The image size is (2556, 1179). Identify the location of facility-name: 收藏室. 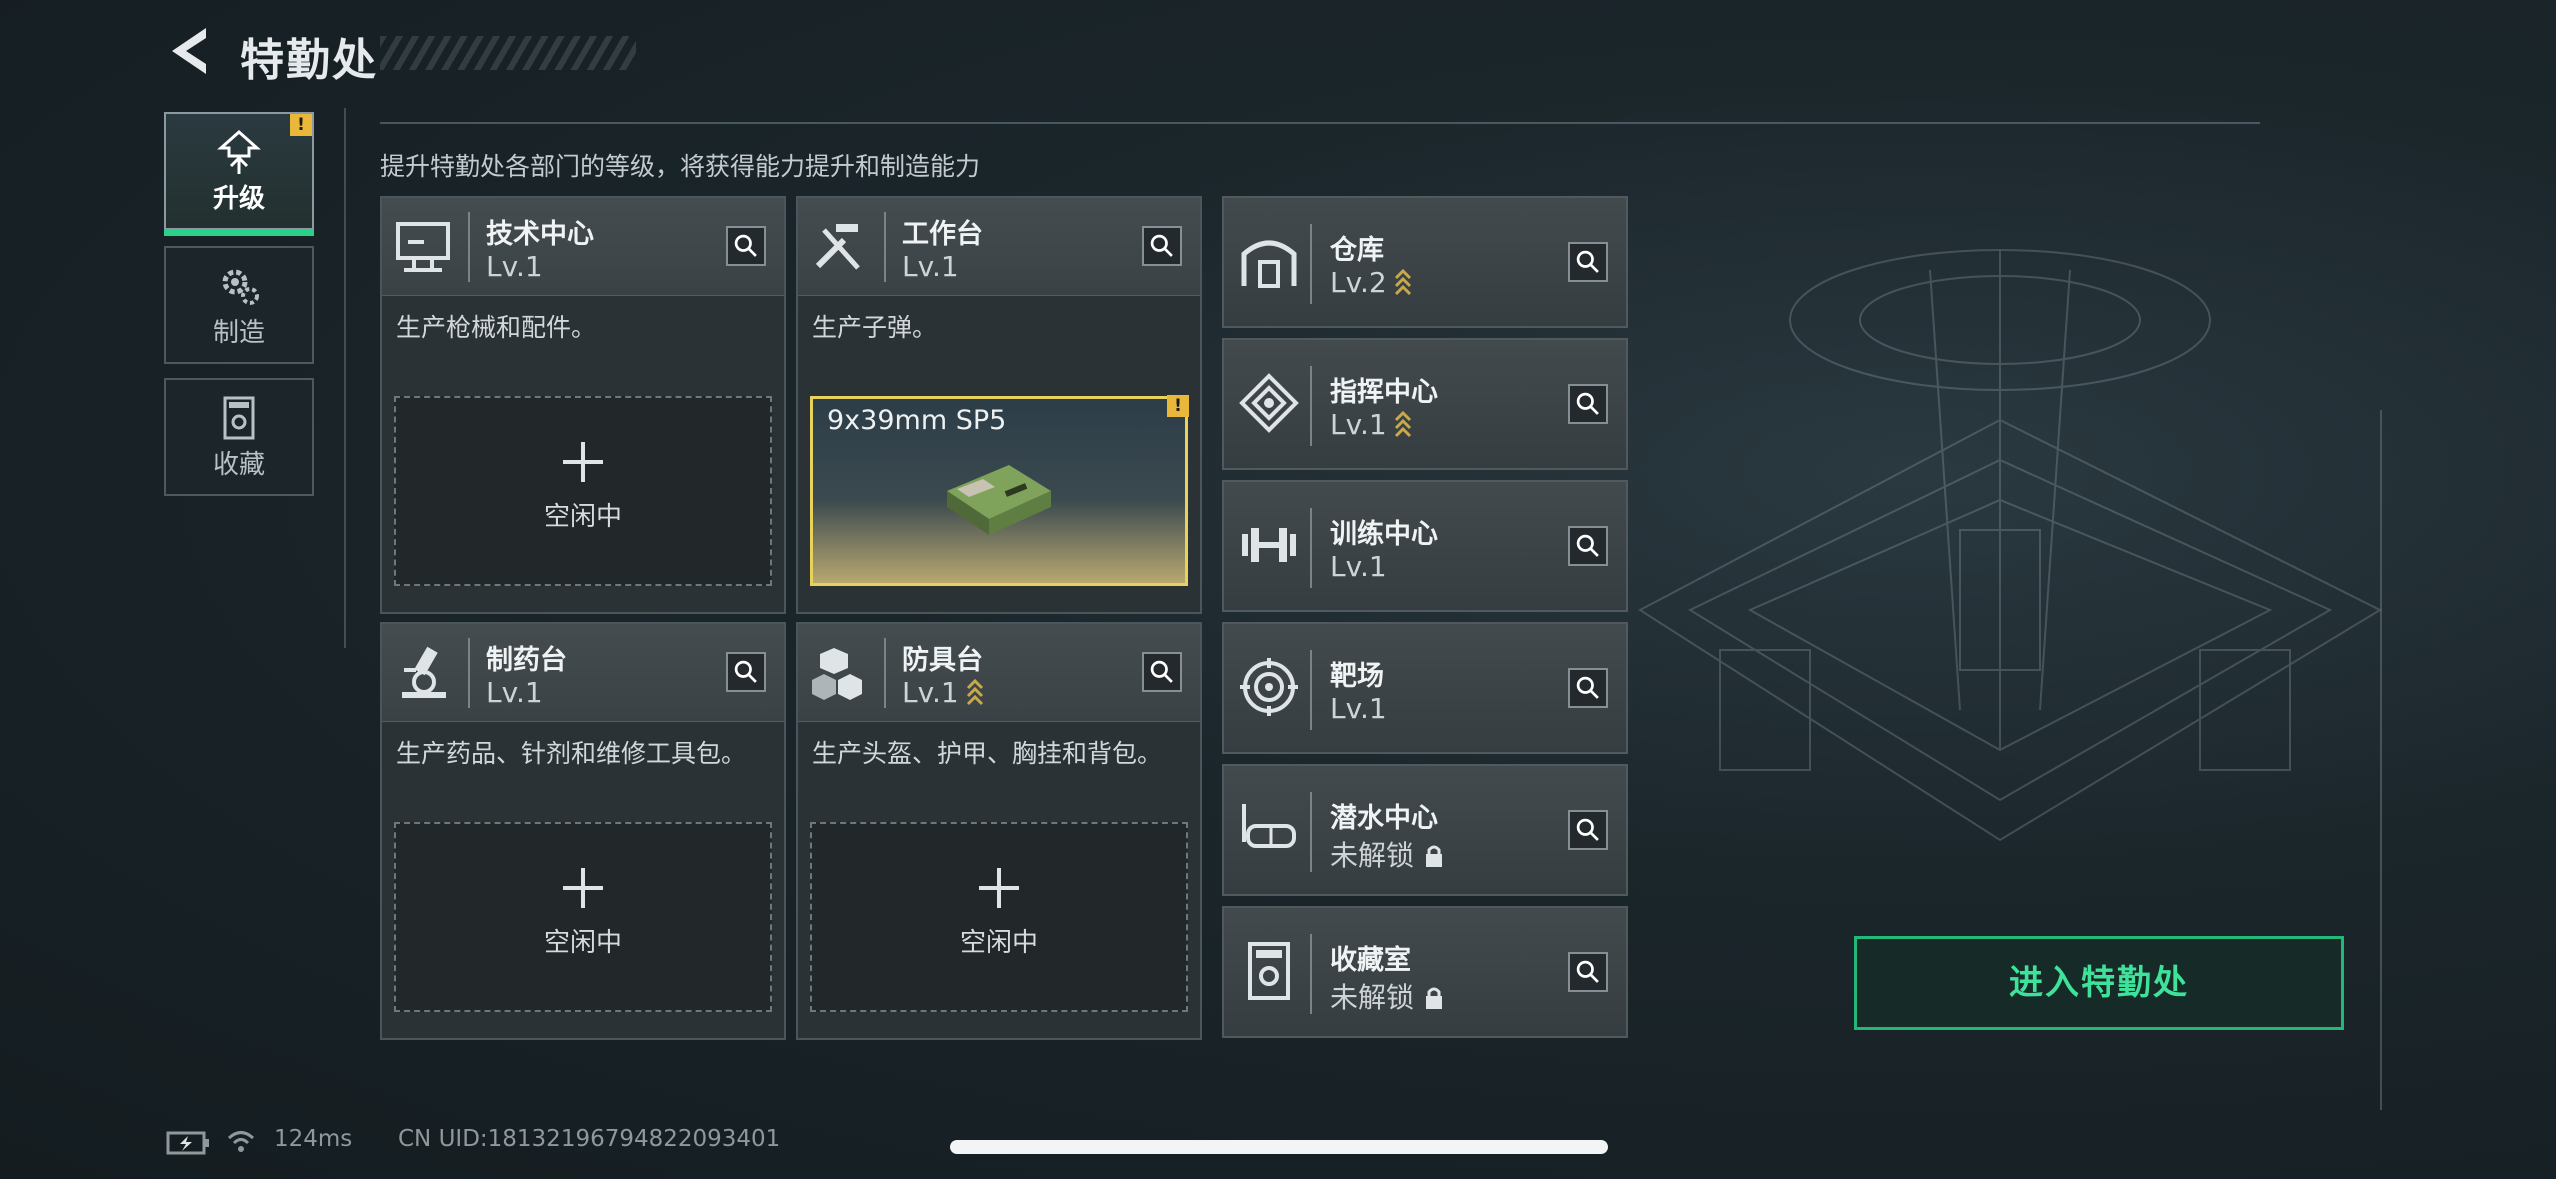
(1370, 960).